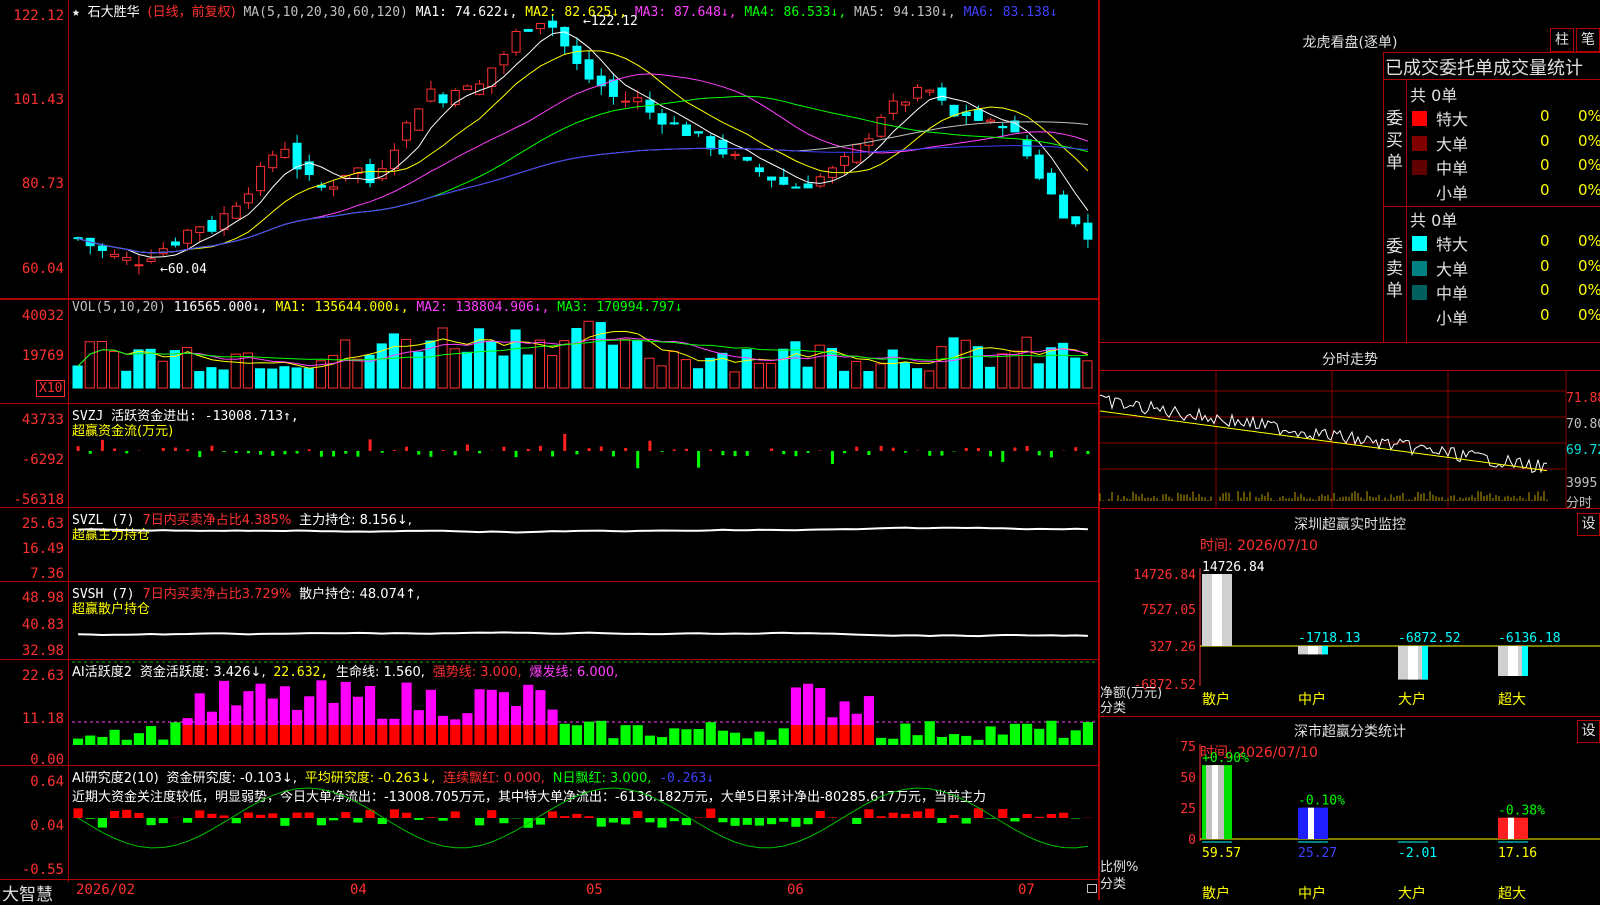 Image resolution: width=1600 pixels, height=905 pixels. What do you see at coordinates (1412, 893) in the screenshot?
I see `class-category: 大户` at bounding box center [1412, 893].